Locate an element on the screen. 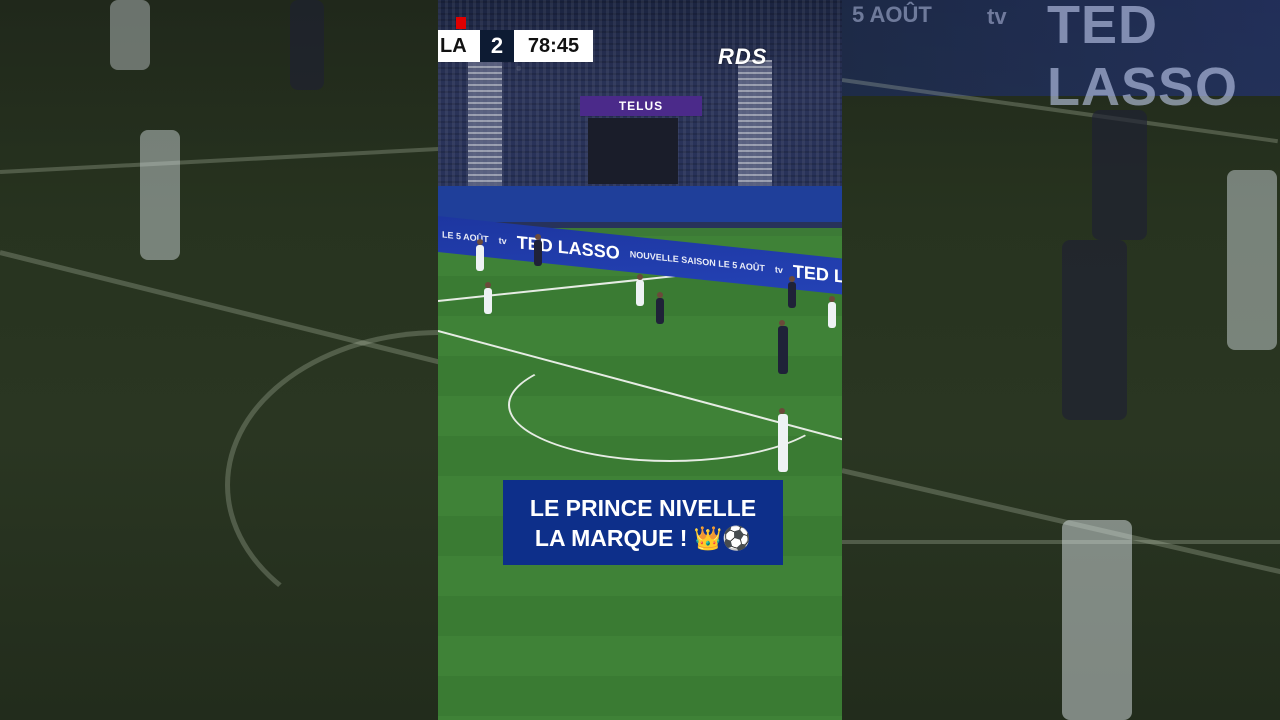 This screenshot has width=1280, height=720. pitch-arc is located at coordinates (331, 485).